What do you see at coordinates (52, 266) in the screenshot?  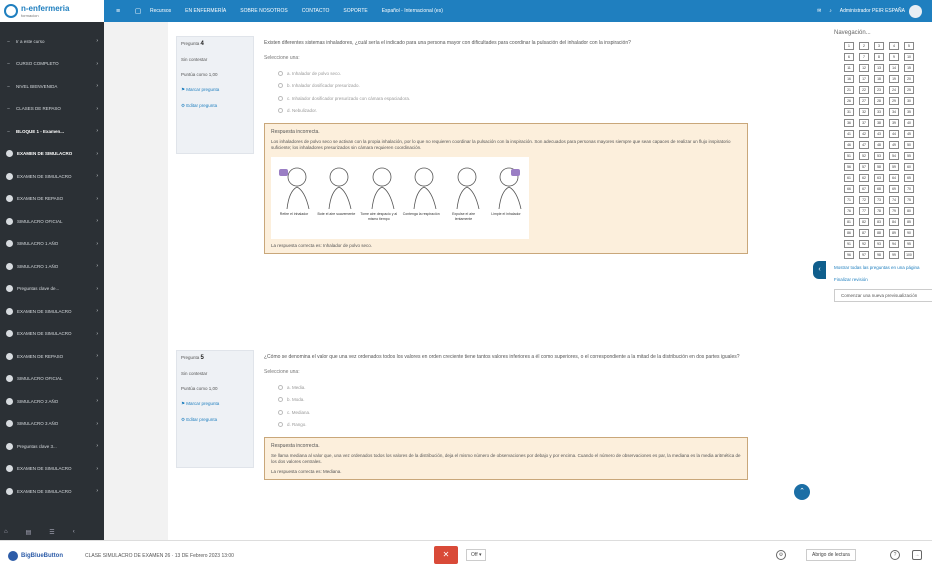 I see `sidebar-item: SIMULACRO 1 AÑO ›` at bounding box center [52, 266].